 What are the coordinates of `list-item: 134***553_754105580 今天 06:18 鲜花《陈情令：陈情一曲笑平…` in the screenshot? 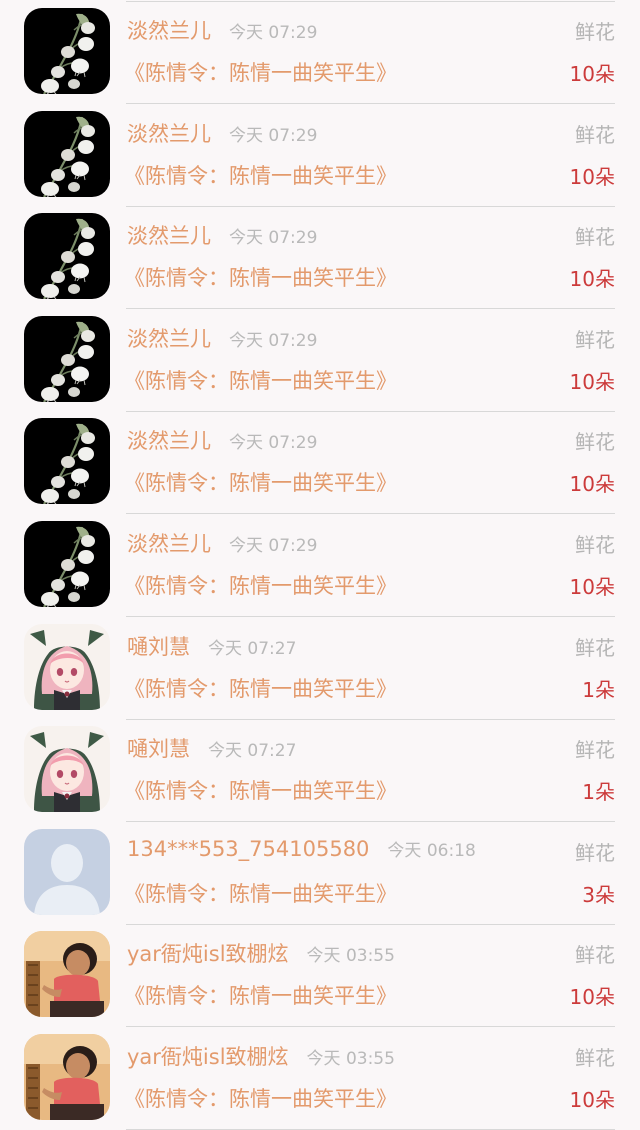 It's located at (320, 868).